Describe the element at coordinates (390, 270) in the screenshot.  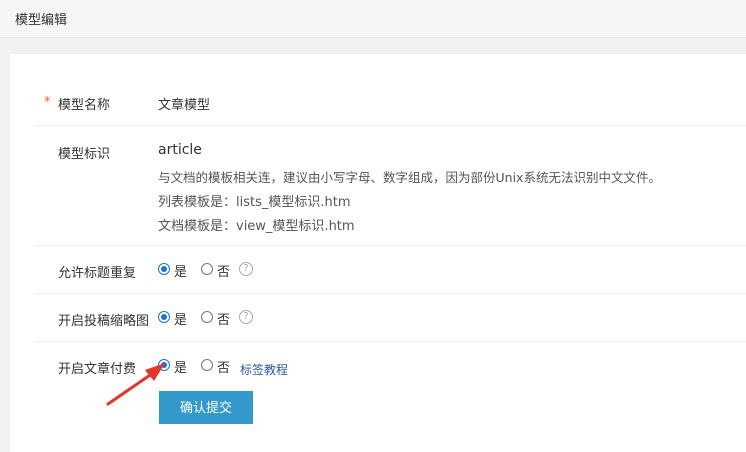
I see `row-allow-dup-title: 允许标题重复 是 否 ?` at that location.